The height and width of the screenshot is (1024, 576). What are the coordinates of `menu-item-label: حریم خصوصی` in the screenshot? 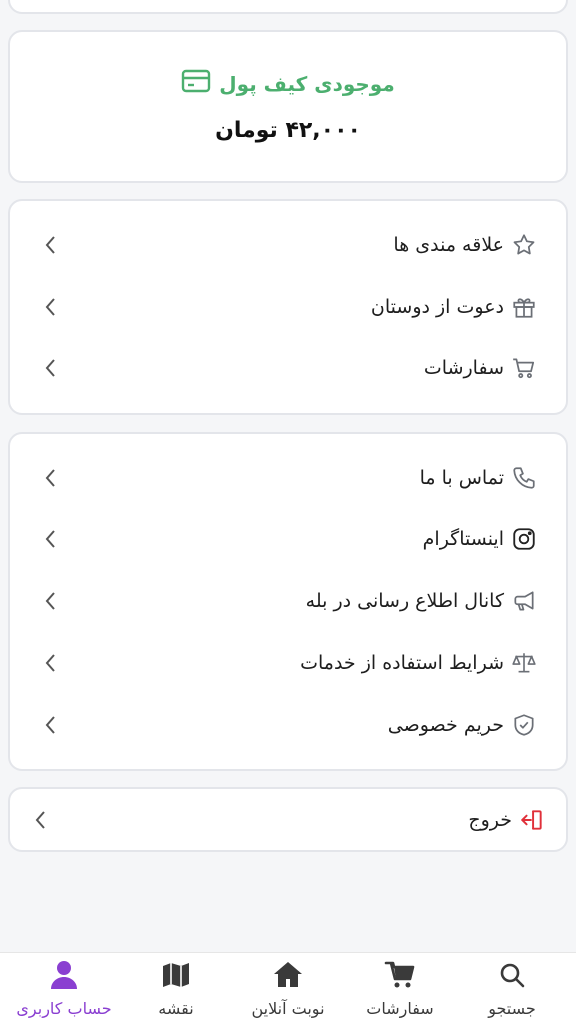 It's located at (445, 725).